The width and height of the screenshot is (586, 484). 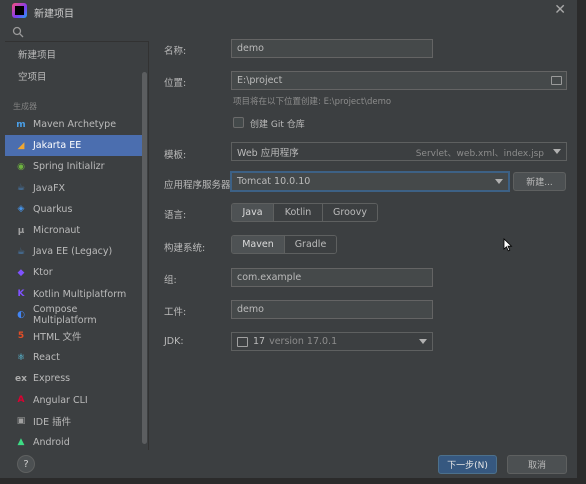 What do you see at coordinates (52, 379) in the screenshot?
I see `sidebar-item-label: Express` at bounding box center [52, 379].